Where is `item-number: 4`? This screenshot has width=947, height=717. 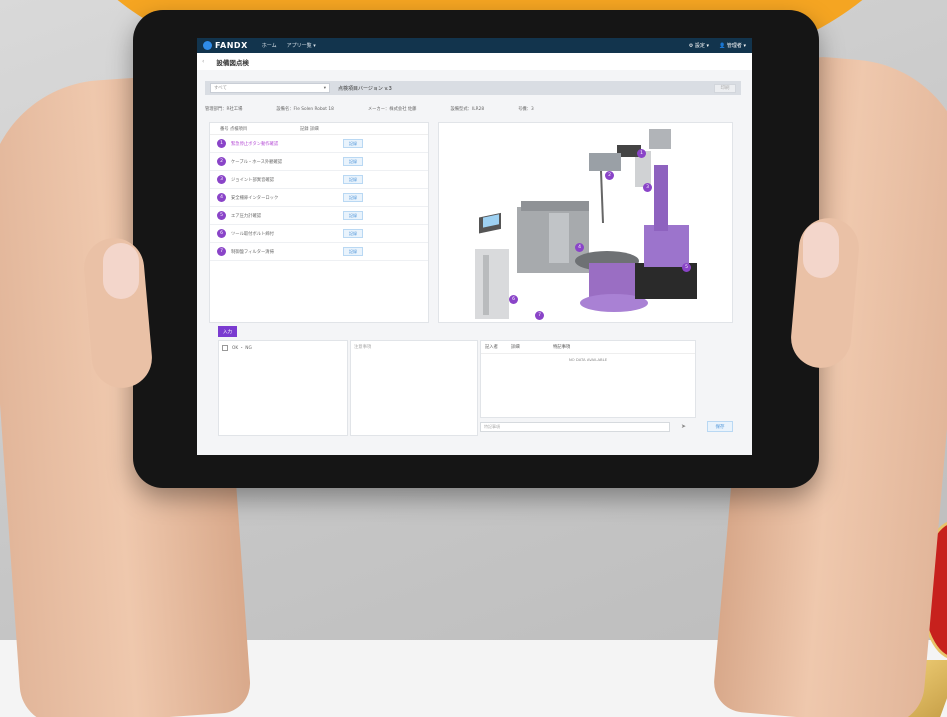 item-number: 4 is located at coordinates (221, 197).